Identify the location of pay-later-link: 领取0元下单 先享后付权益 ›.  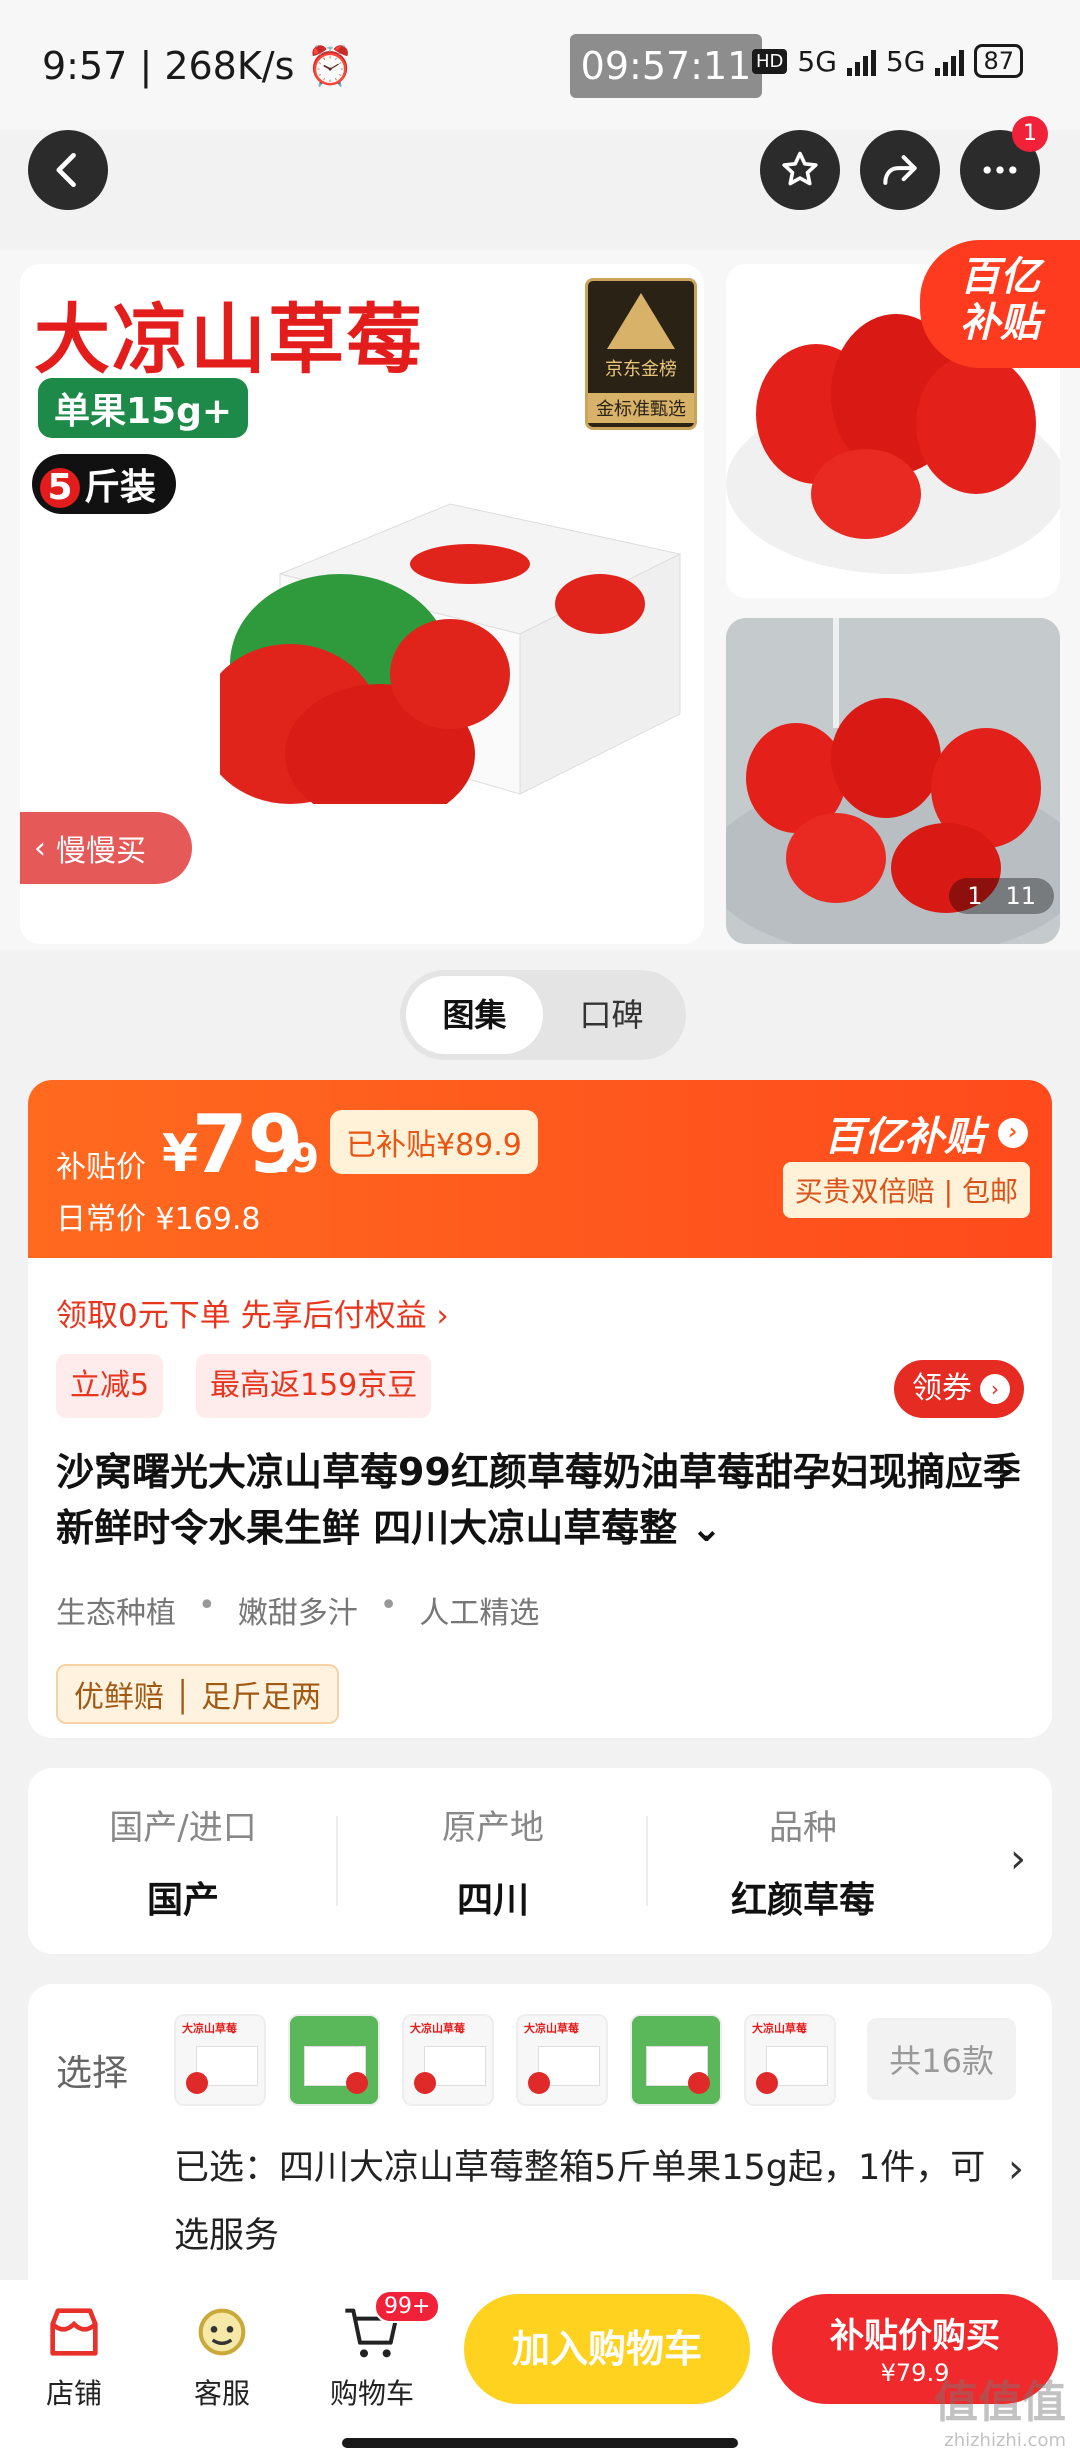
(252, 1312).